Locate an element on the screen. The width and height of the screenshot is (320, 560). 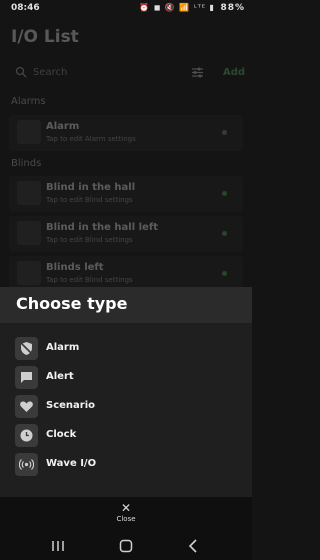
status-icons: ⏰ ◼ 🔇 📶 ᴸᵀᴱ ▮ 88% is located at coordinates (192, 8).